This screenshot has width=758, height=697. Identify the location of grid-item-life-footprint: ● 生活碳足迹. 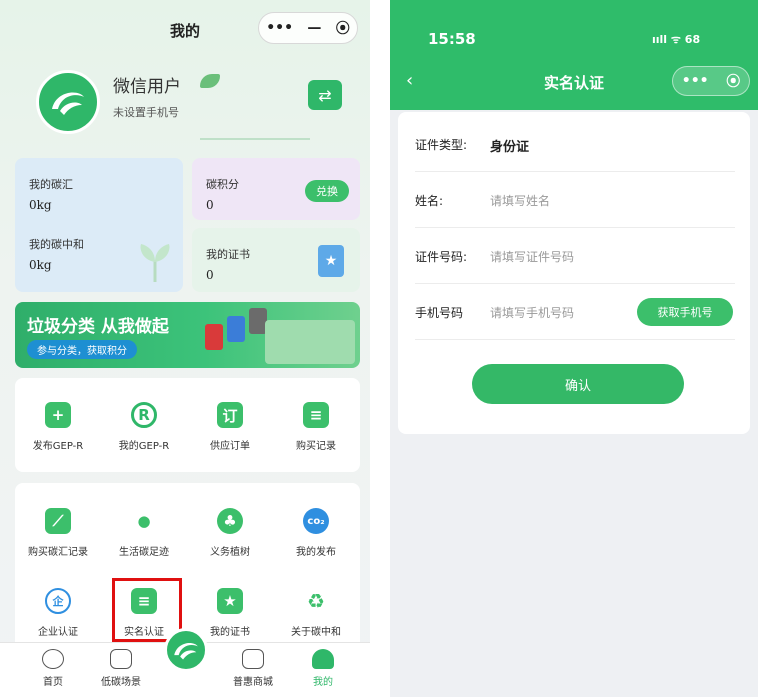
(144, 533).